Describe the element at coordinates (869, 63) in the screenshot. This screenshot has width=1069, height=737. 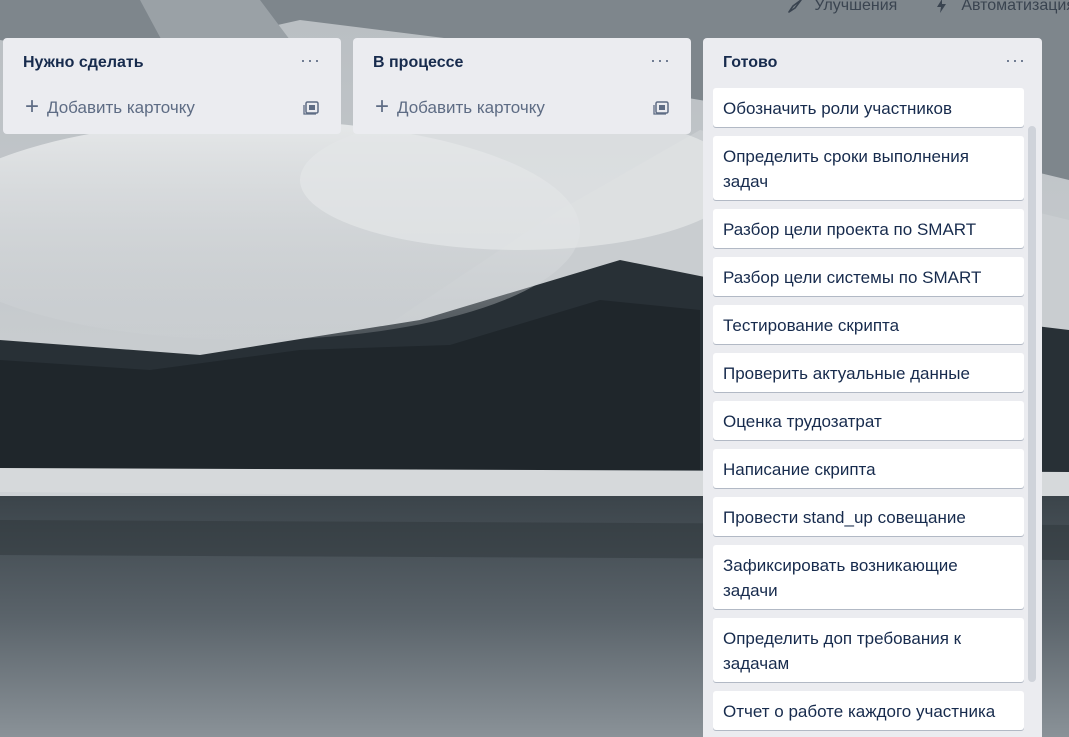
I see `list-header: Готово ···` at that location.